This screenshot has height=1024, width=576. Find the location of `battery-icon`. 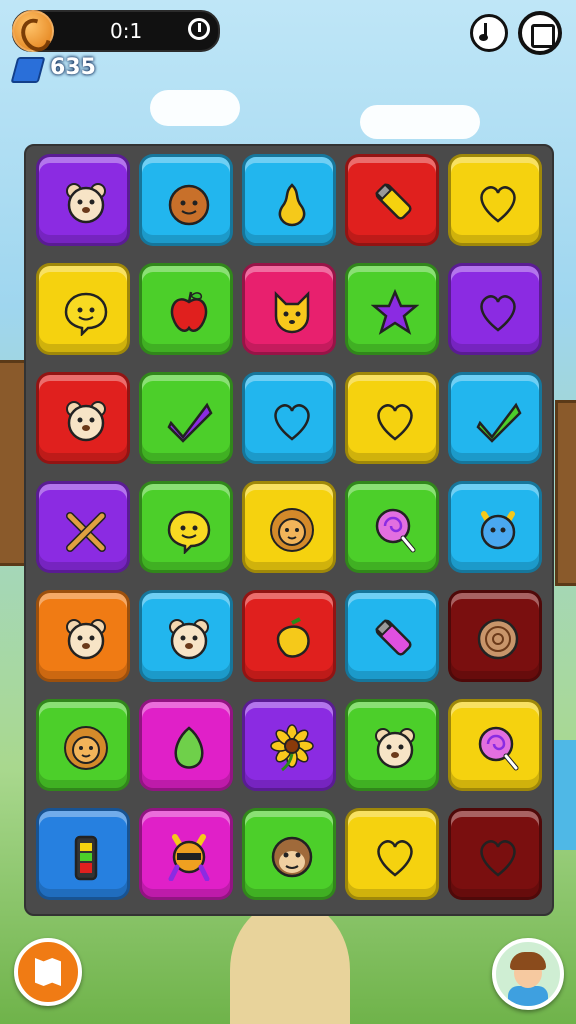

battery-icon is located at coordinates (86, 857).